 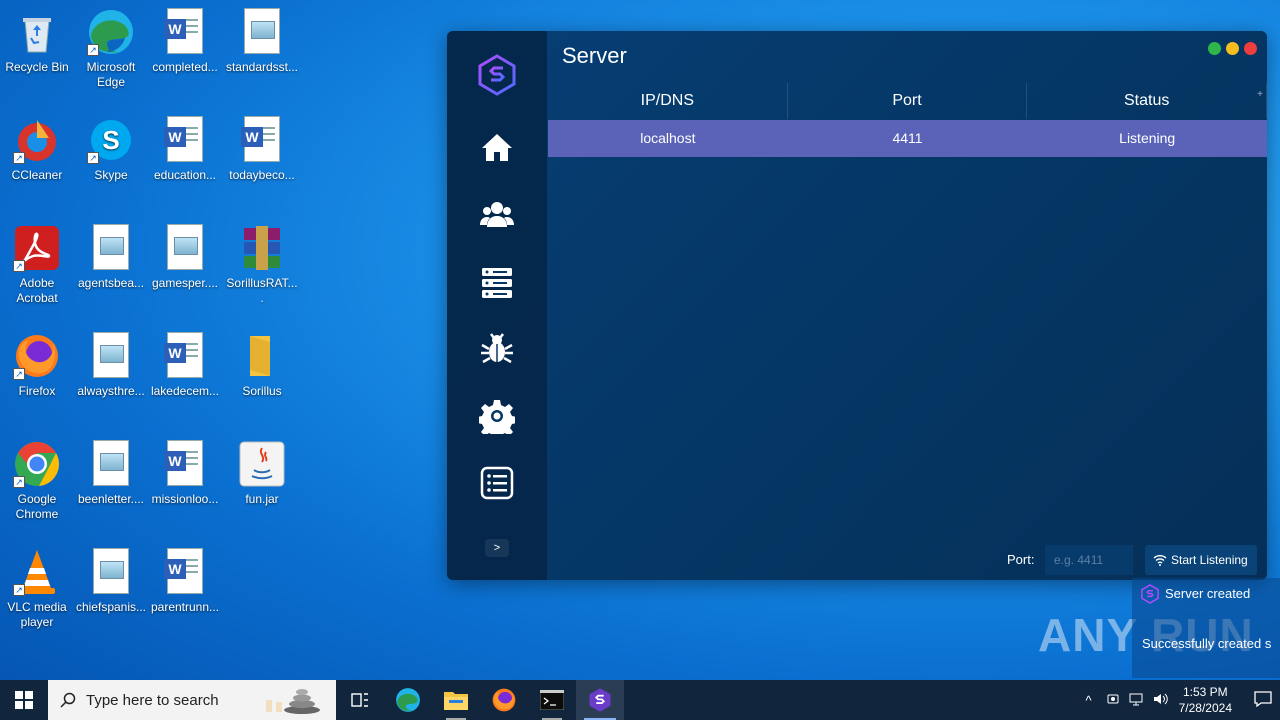 I want to click on table-row: localhost 4411 Listening, so click(x=907, y=138).